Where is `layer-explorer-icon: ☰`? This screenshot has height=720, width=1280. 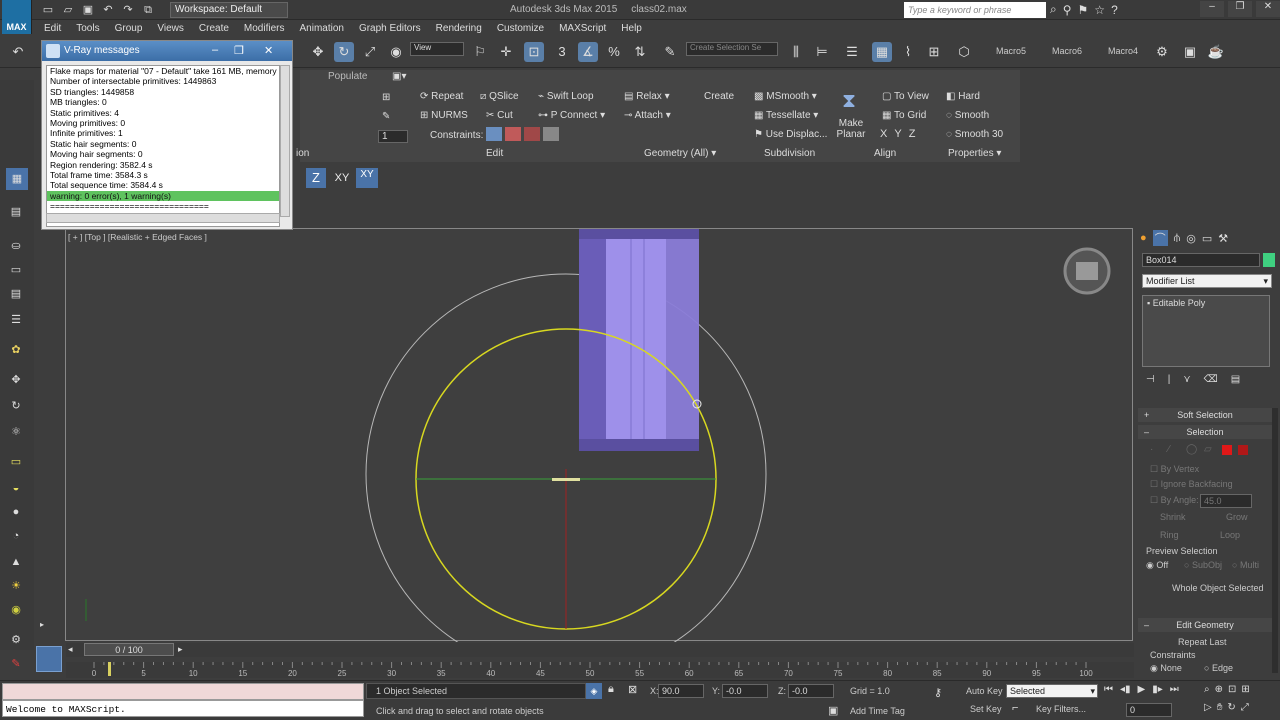 layer-explorer-icon: ☰ is located at coordinates (852, 52).